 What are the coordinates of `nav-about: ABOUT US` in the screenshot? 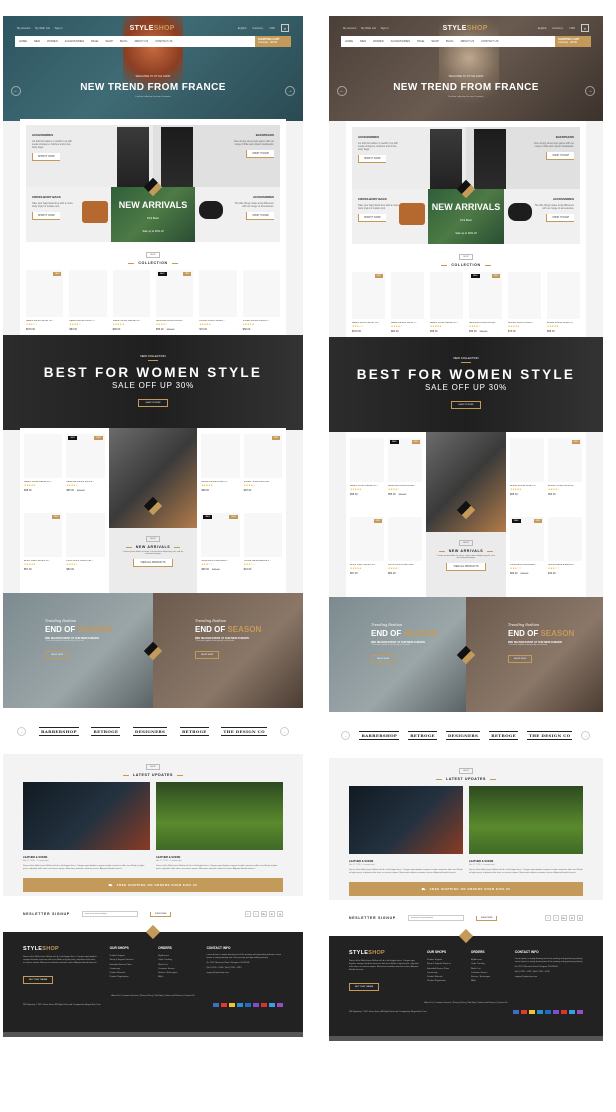 It's located at (467, 41).